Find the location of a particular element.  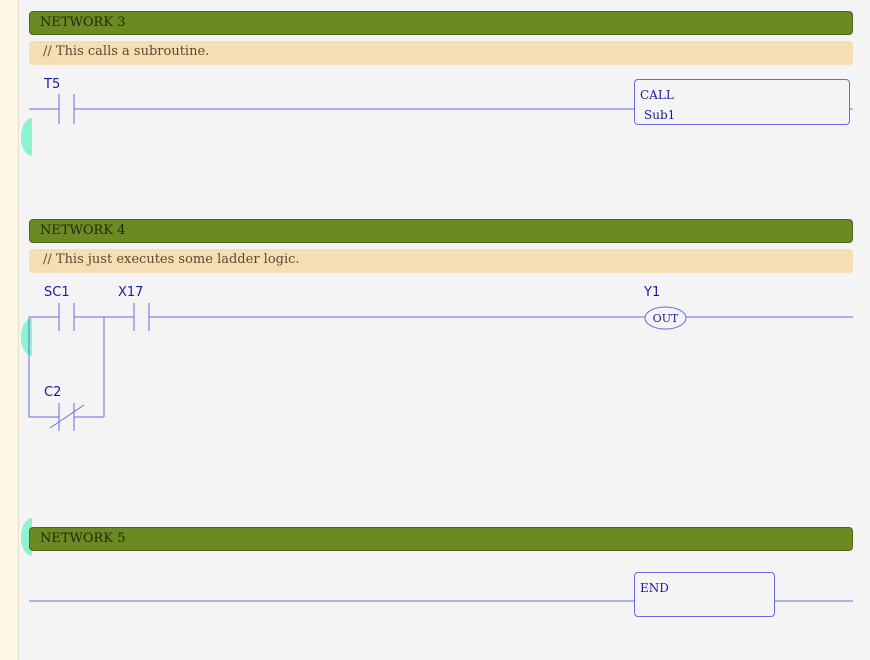

network-3-comment: // This calls a subroutine. is located at coordinates (441, 53).